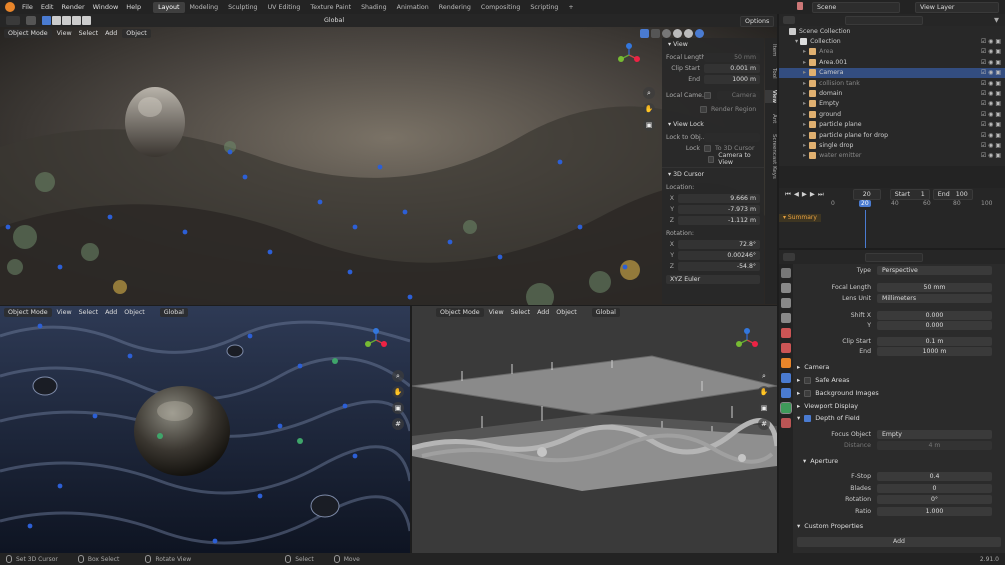 Image resolution: width=1005 pixels, height=565 pixels. What do you see at coordinates (719, 220) in the screenshot?
I see `cursor-z-field: -1.112 m` at bounding box center [719, 220].